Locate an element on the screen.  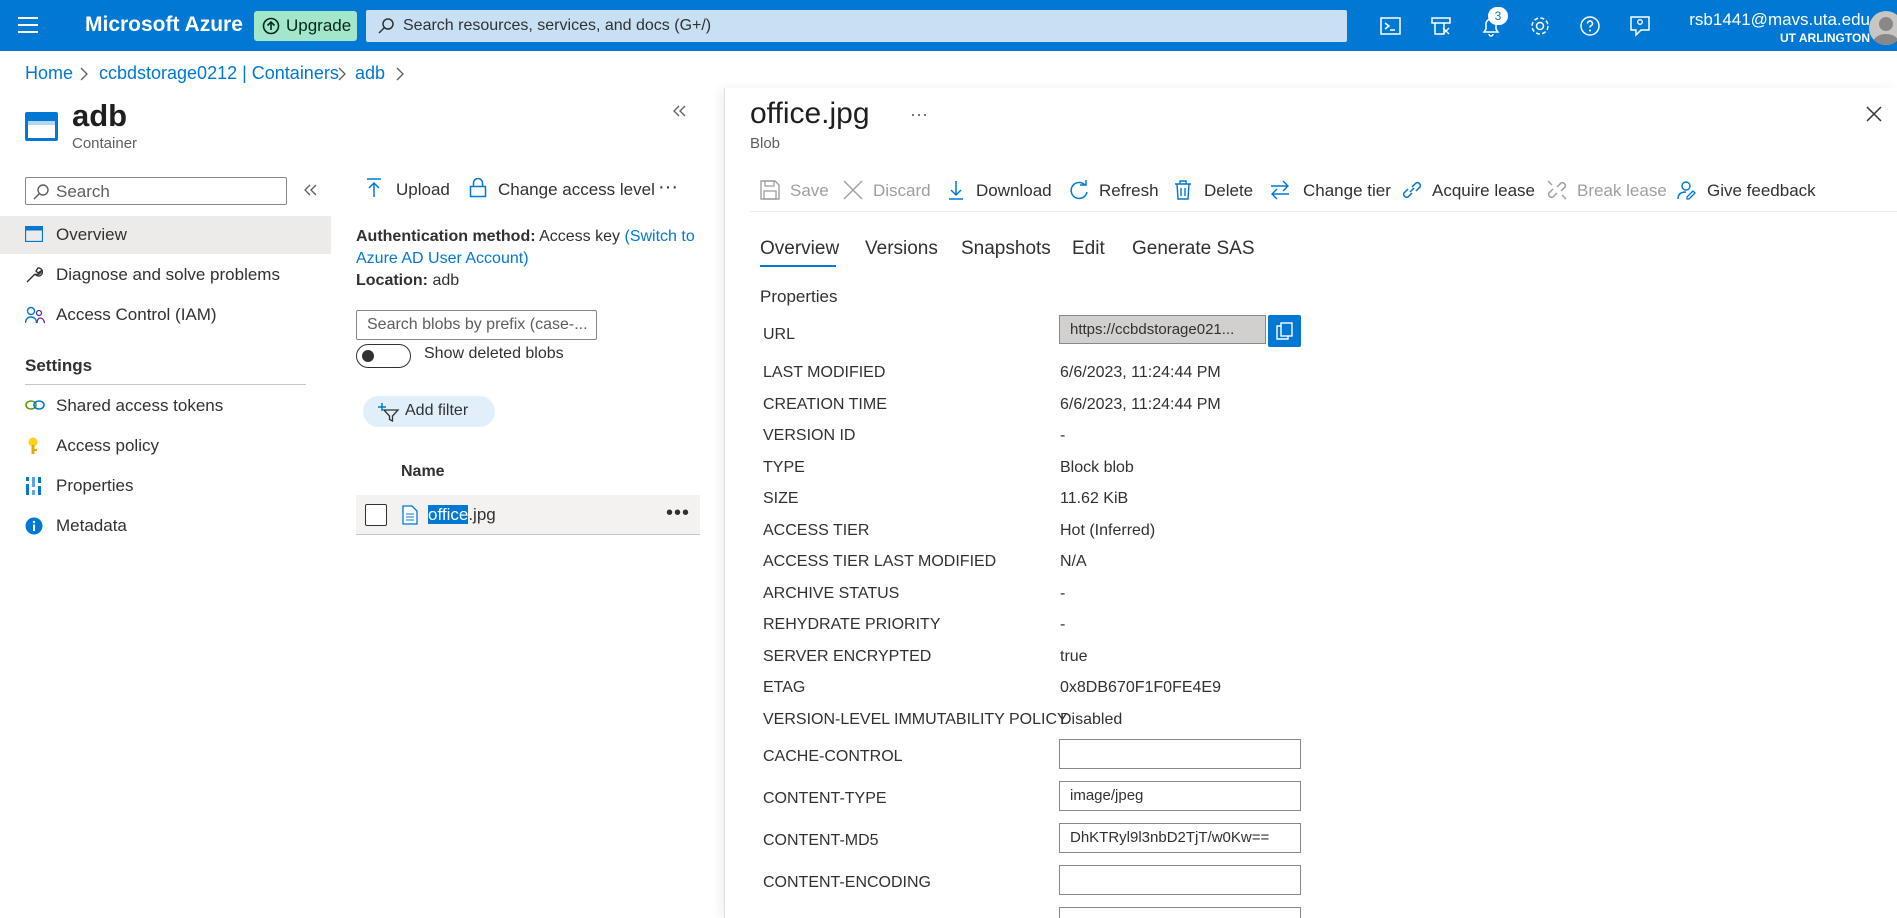
row-more-button: ••• is located at coordinates (678, 513).